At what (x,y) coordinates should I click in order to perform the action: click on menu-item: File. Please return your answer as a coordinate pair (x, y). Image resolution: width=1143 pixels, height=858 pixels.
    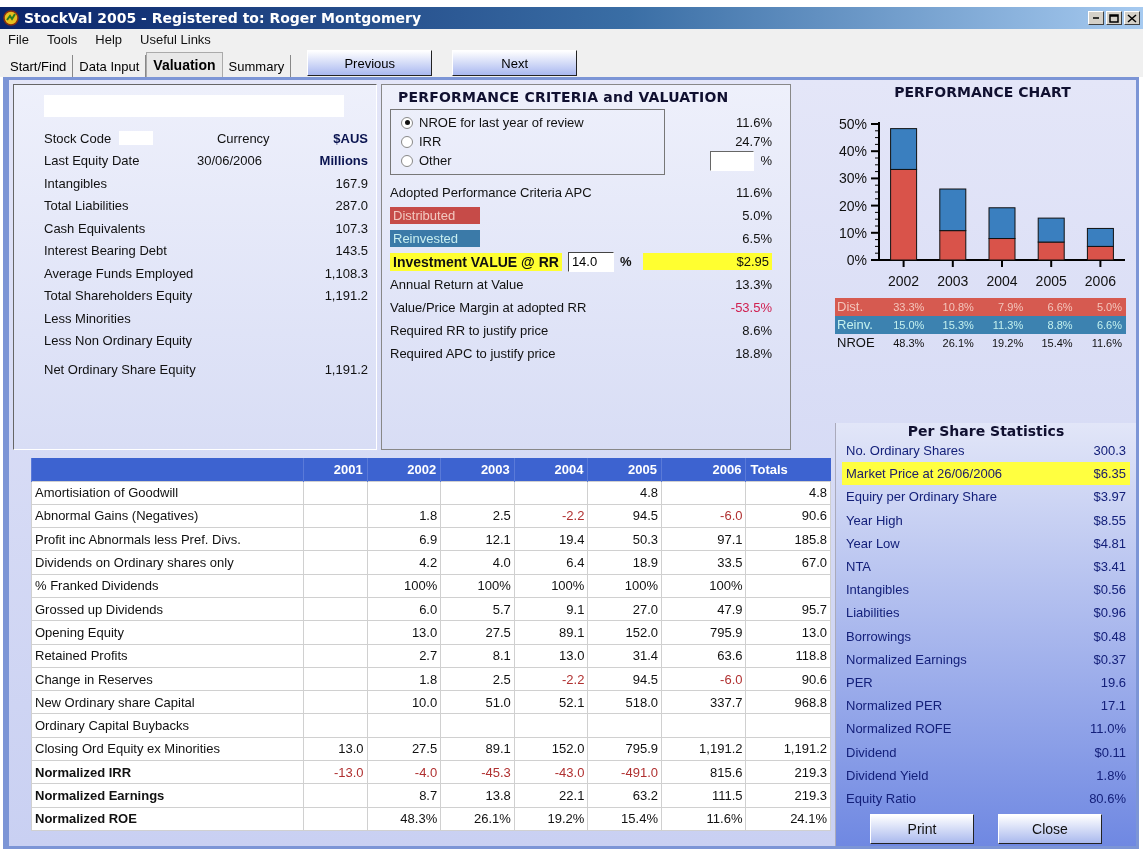
    Looking at the image, I should click on (23, 39).